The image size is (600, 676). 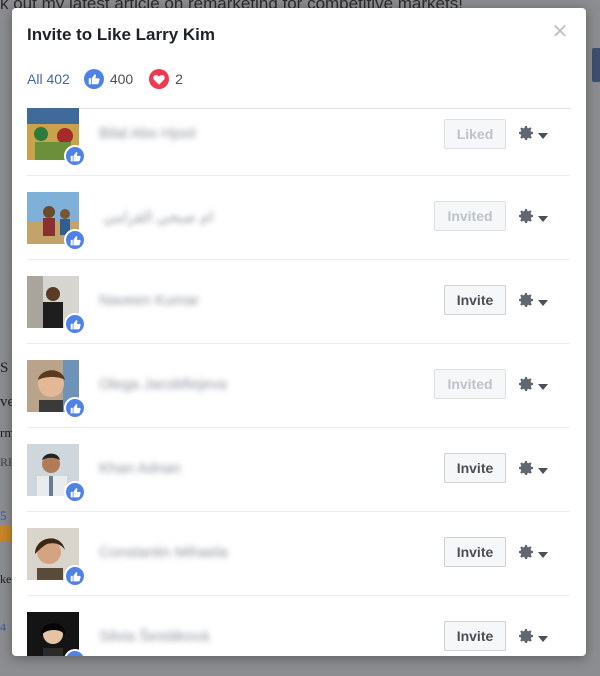 What do you see at coordinates (163, 552) in the screenshot?
I see `person-name: Constantin Mihaela` at bounding box center [163, 552].